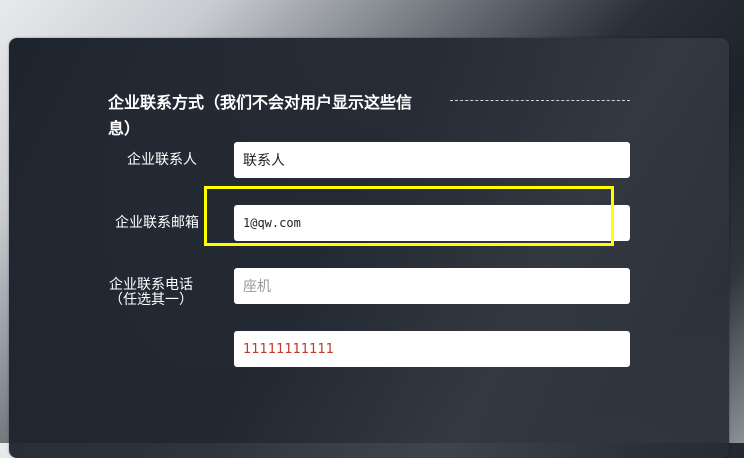  Describe the element at coordinates (157, 223) in the screenshot. I see `email-label: 企业联系邮箱` at that location.